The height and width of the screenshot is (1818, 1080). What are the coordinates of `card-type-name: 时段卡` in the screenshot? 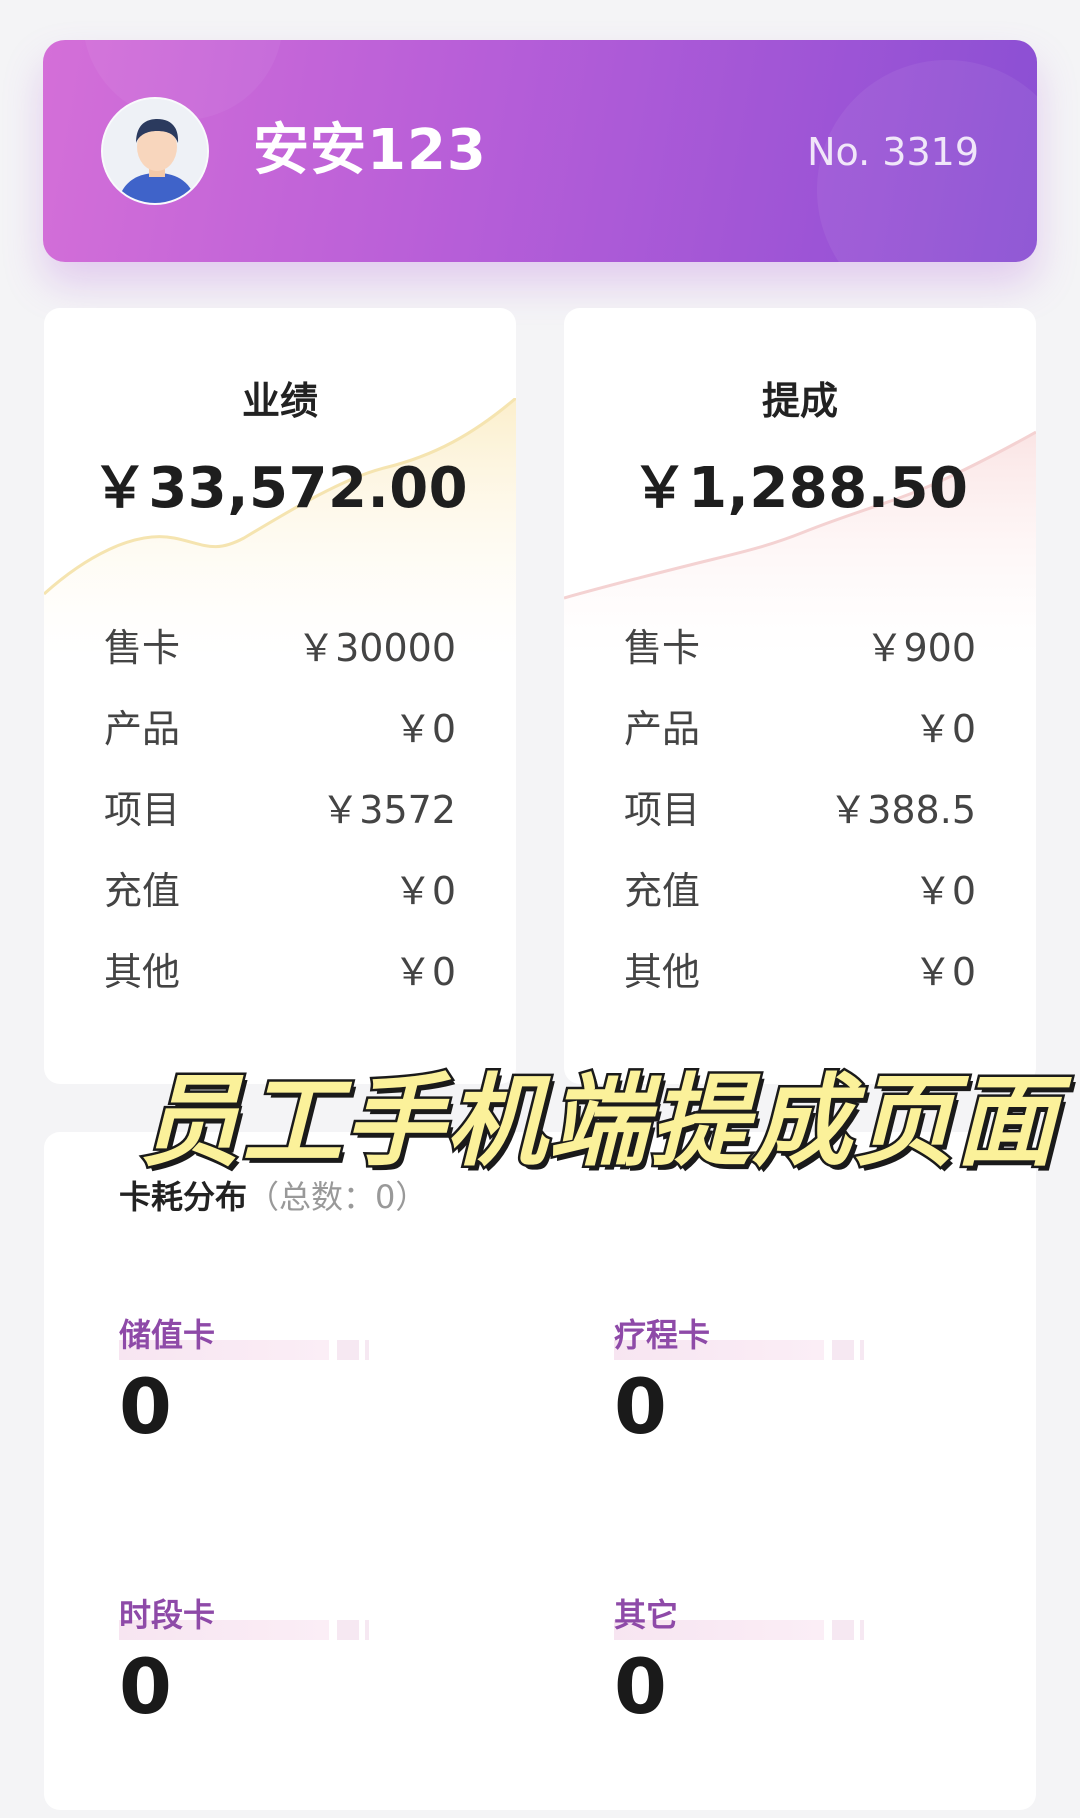 It's located at (167, 1615).